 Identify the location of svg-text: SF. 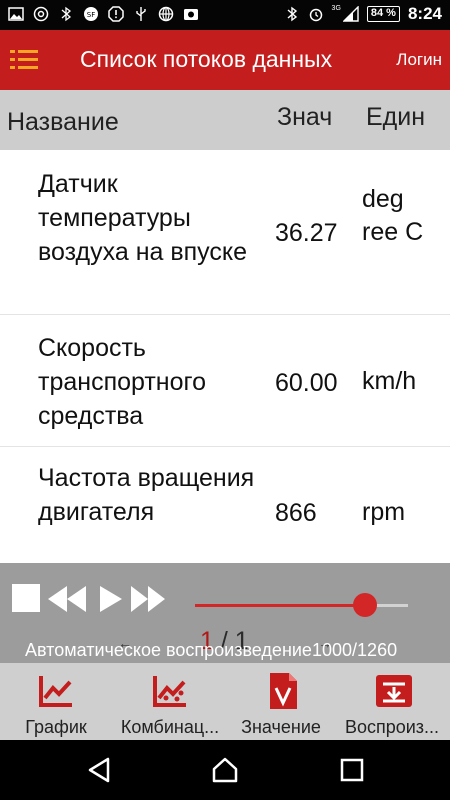
(91, 15).